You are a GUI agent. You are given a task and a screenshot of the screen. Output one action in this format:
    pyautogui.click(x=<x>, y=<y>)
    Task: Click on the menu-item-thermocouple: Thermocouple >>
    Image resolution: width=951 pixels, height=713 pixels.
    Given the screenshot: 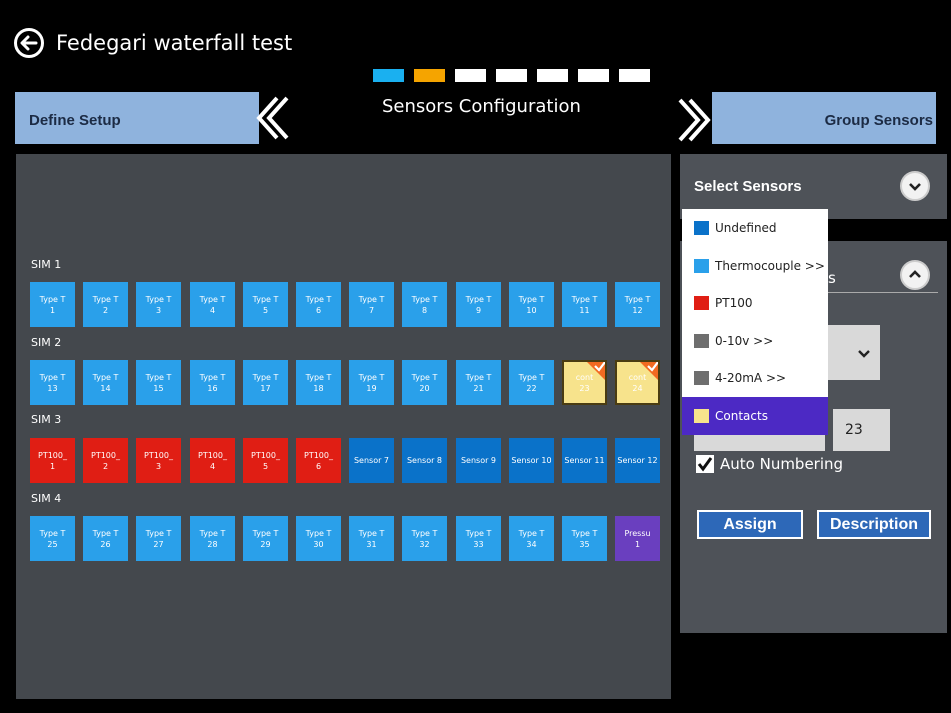 What is the action you would take?
    pyautogui.click(x=755, y=266)
    